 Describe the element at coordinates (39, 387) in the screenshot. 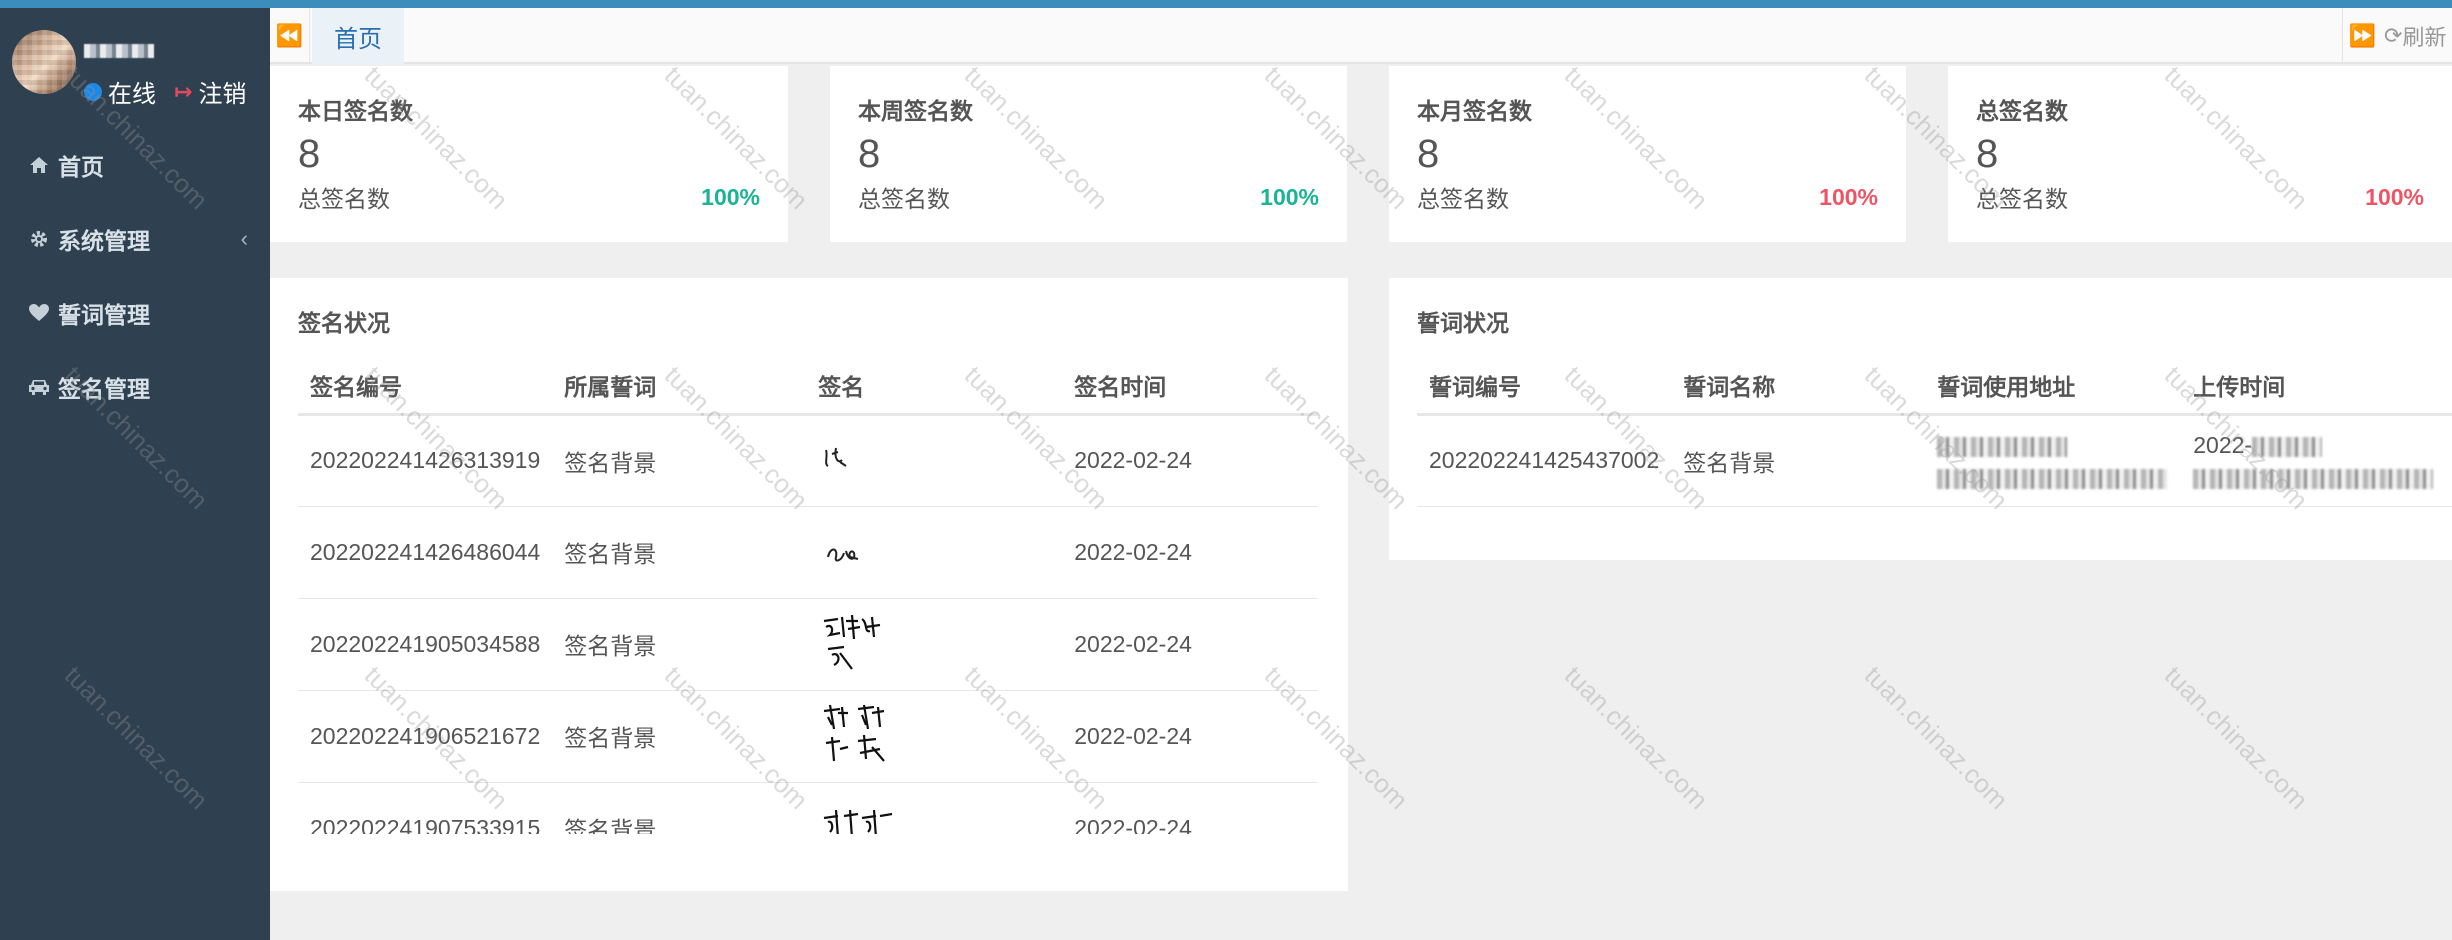

I see `car-icon` at that location.